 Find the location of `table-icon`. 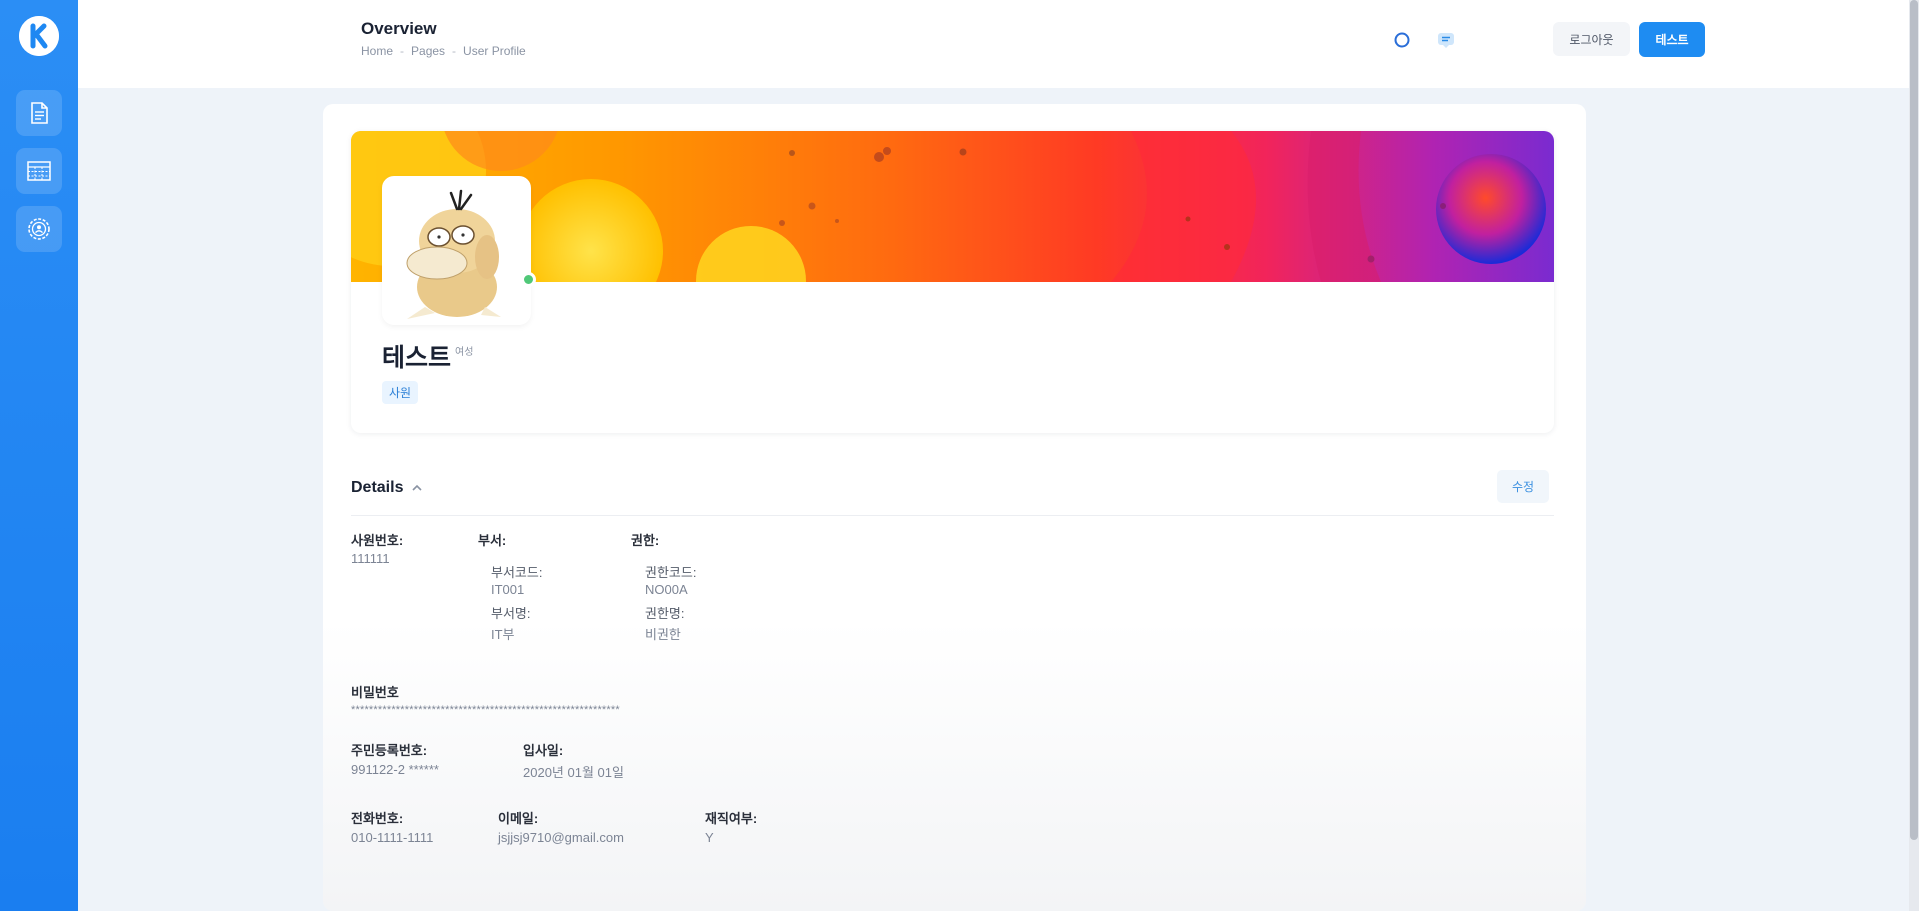

table-icon is located at coordinates (39, 171).